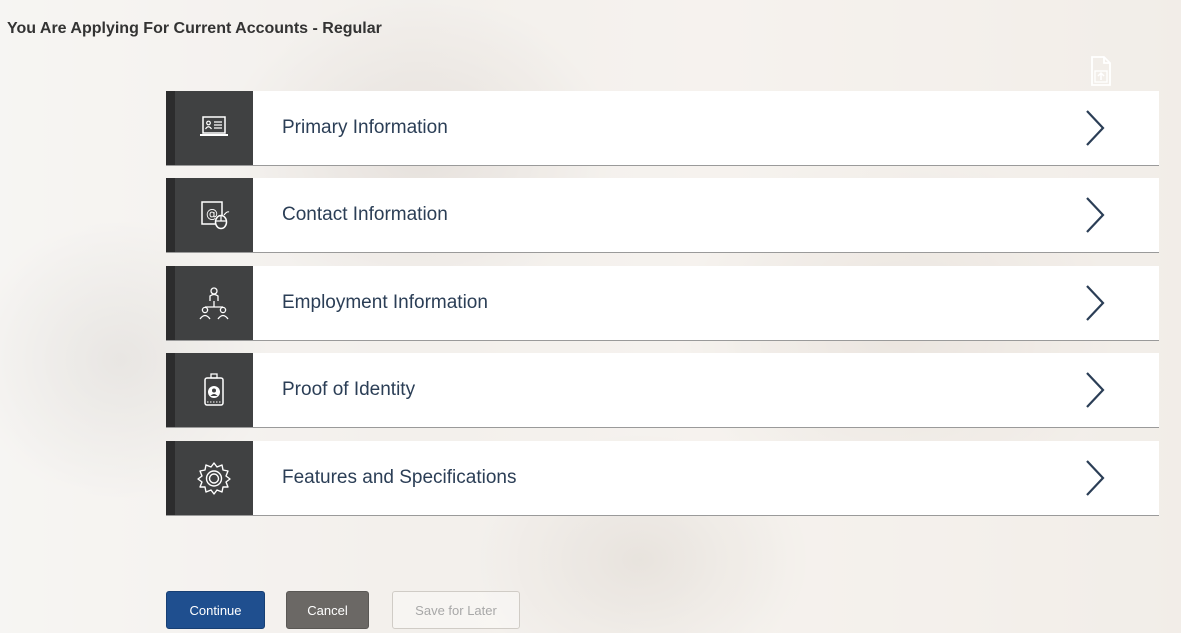 This screenshot has width=1181, height=633. What do you see at coordinates (327, 610) in the screenshot?
I see `cancel-button: Cancel` at bounding box center [327, 610].